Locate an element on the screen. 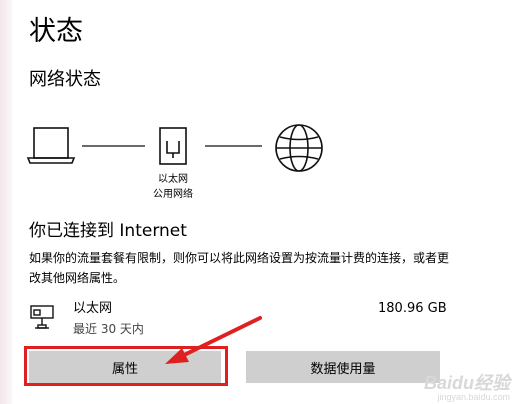  section-title: 网络状态 is located at coordinates (65, 79).